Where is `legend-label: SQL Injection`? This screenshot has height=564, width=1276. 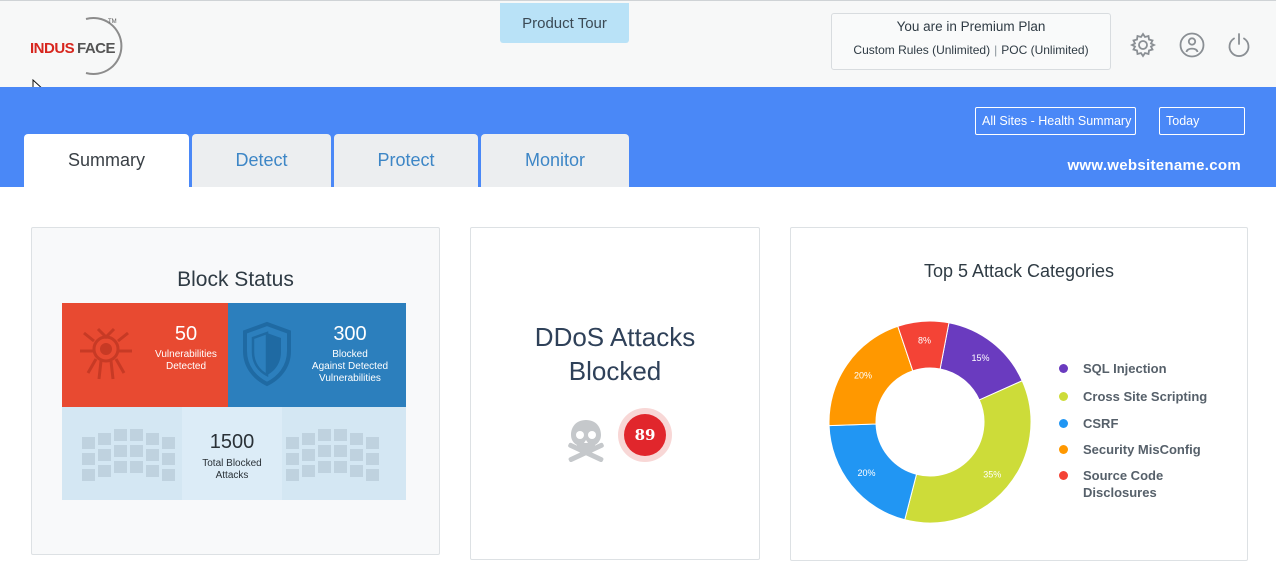
legend-label: SQL Injection is located at coordinates (1125, 368).